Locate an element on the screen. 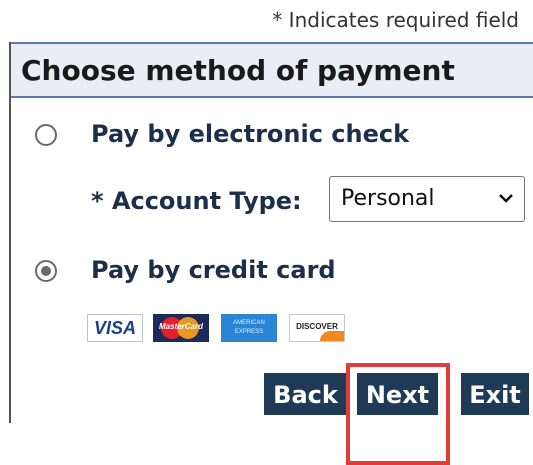  next-button-highlight is located at coordinates (398, 414).